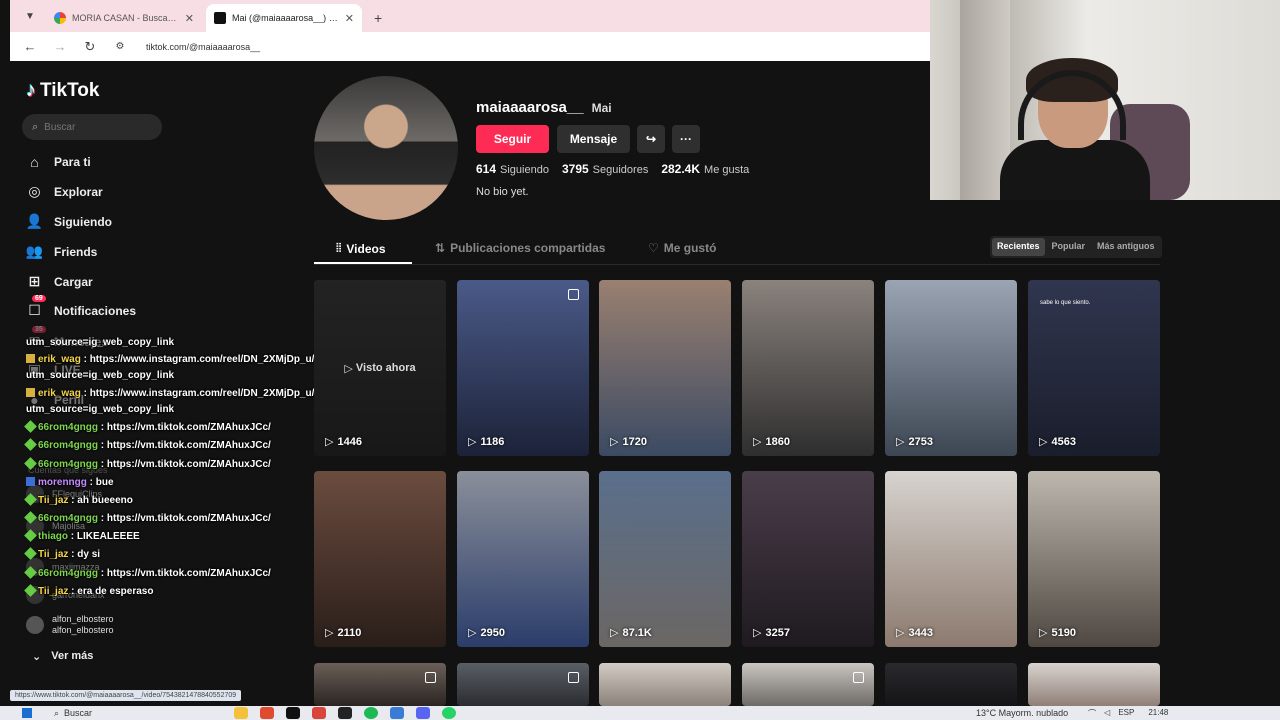 Image resolution: width=1280 pixels, height=720 pixels. I want to click on notification-badge: 69, so click(39, 298).